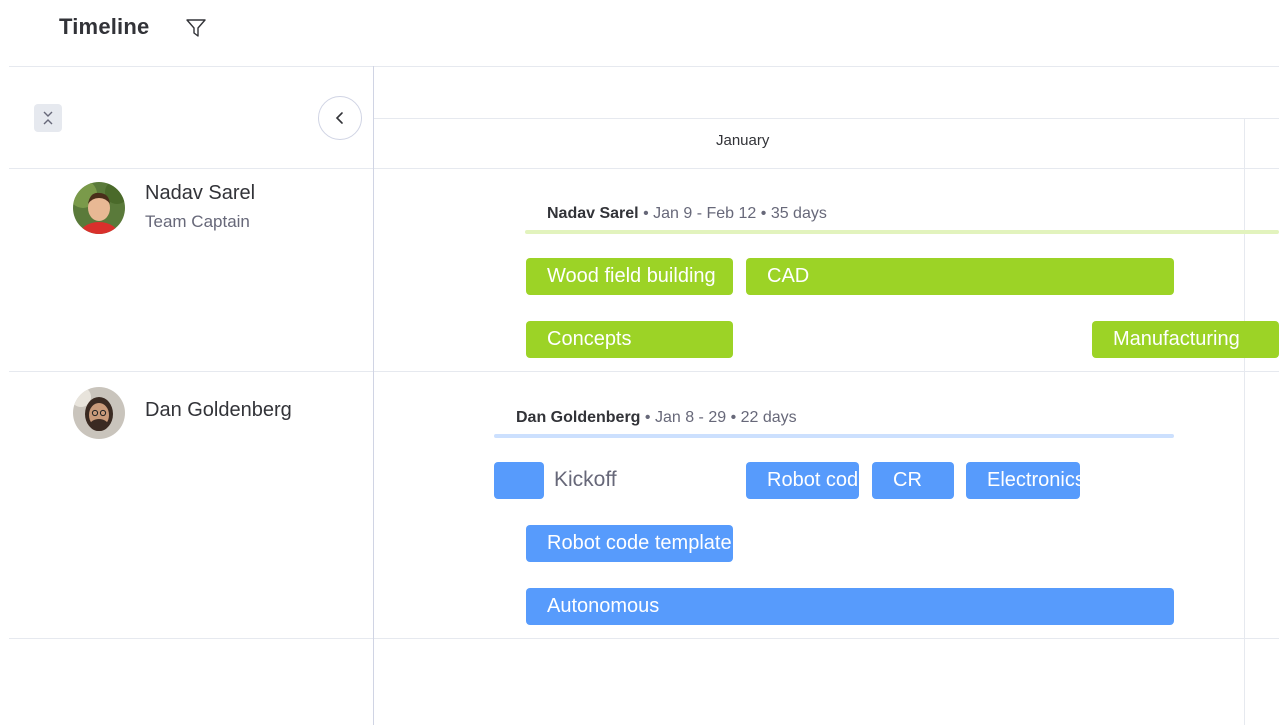 Image resolution: width=1279 pixels, height=725 pixels. What do you see at coordinates (644, 66) in the screenshot?
I see `header-divider` at bounding box center [644, 66].